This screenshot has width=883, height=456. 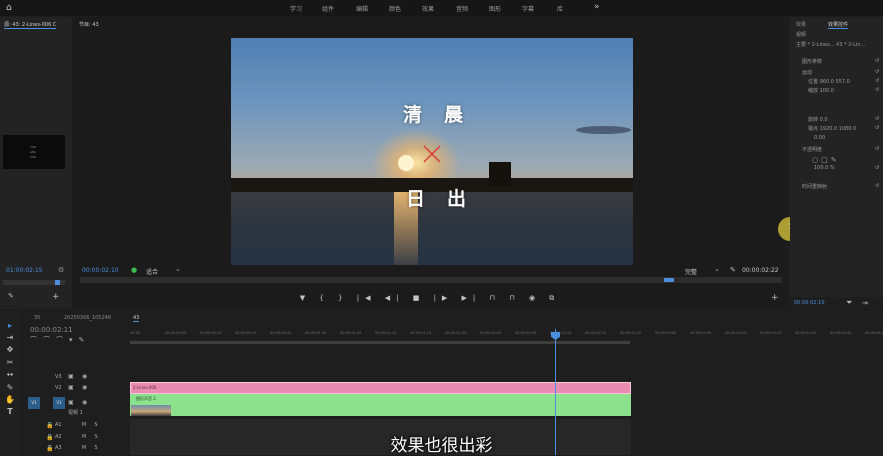 What do you see at coordinates (136, 318) in the screenshot?
I see `sequence-tab-active: 43` at bounding box center [136, 318].